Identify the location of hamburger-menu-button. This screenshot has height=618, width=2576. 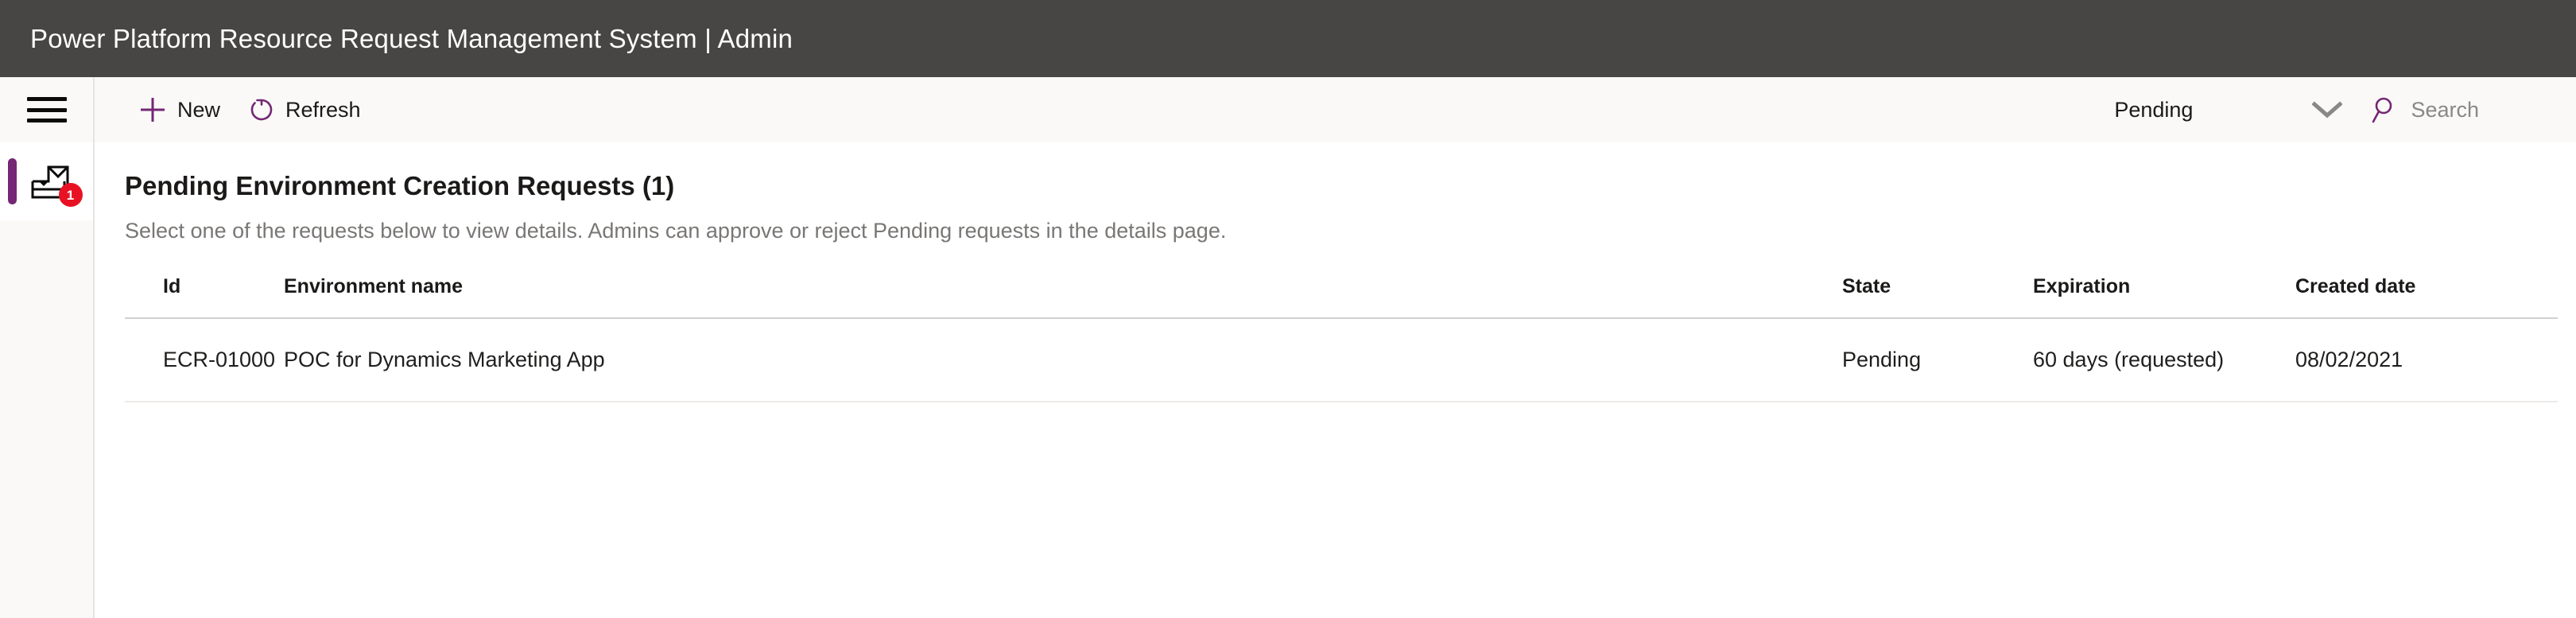
(47, 109).